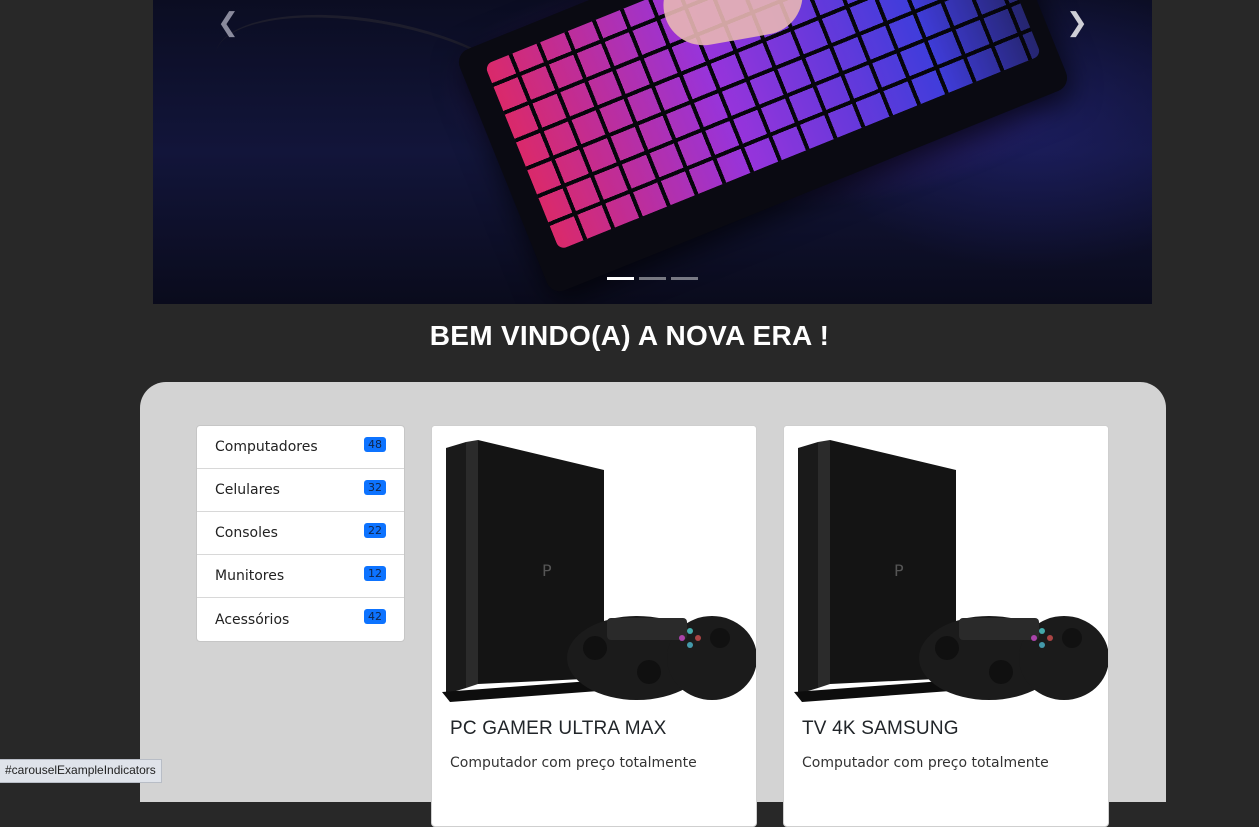 This screenshot has height=827, width=1259. Describe the element at coordinates (375, 616) in the screenshot. I see `count-badge: 42` at that location.